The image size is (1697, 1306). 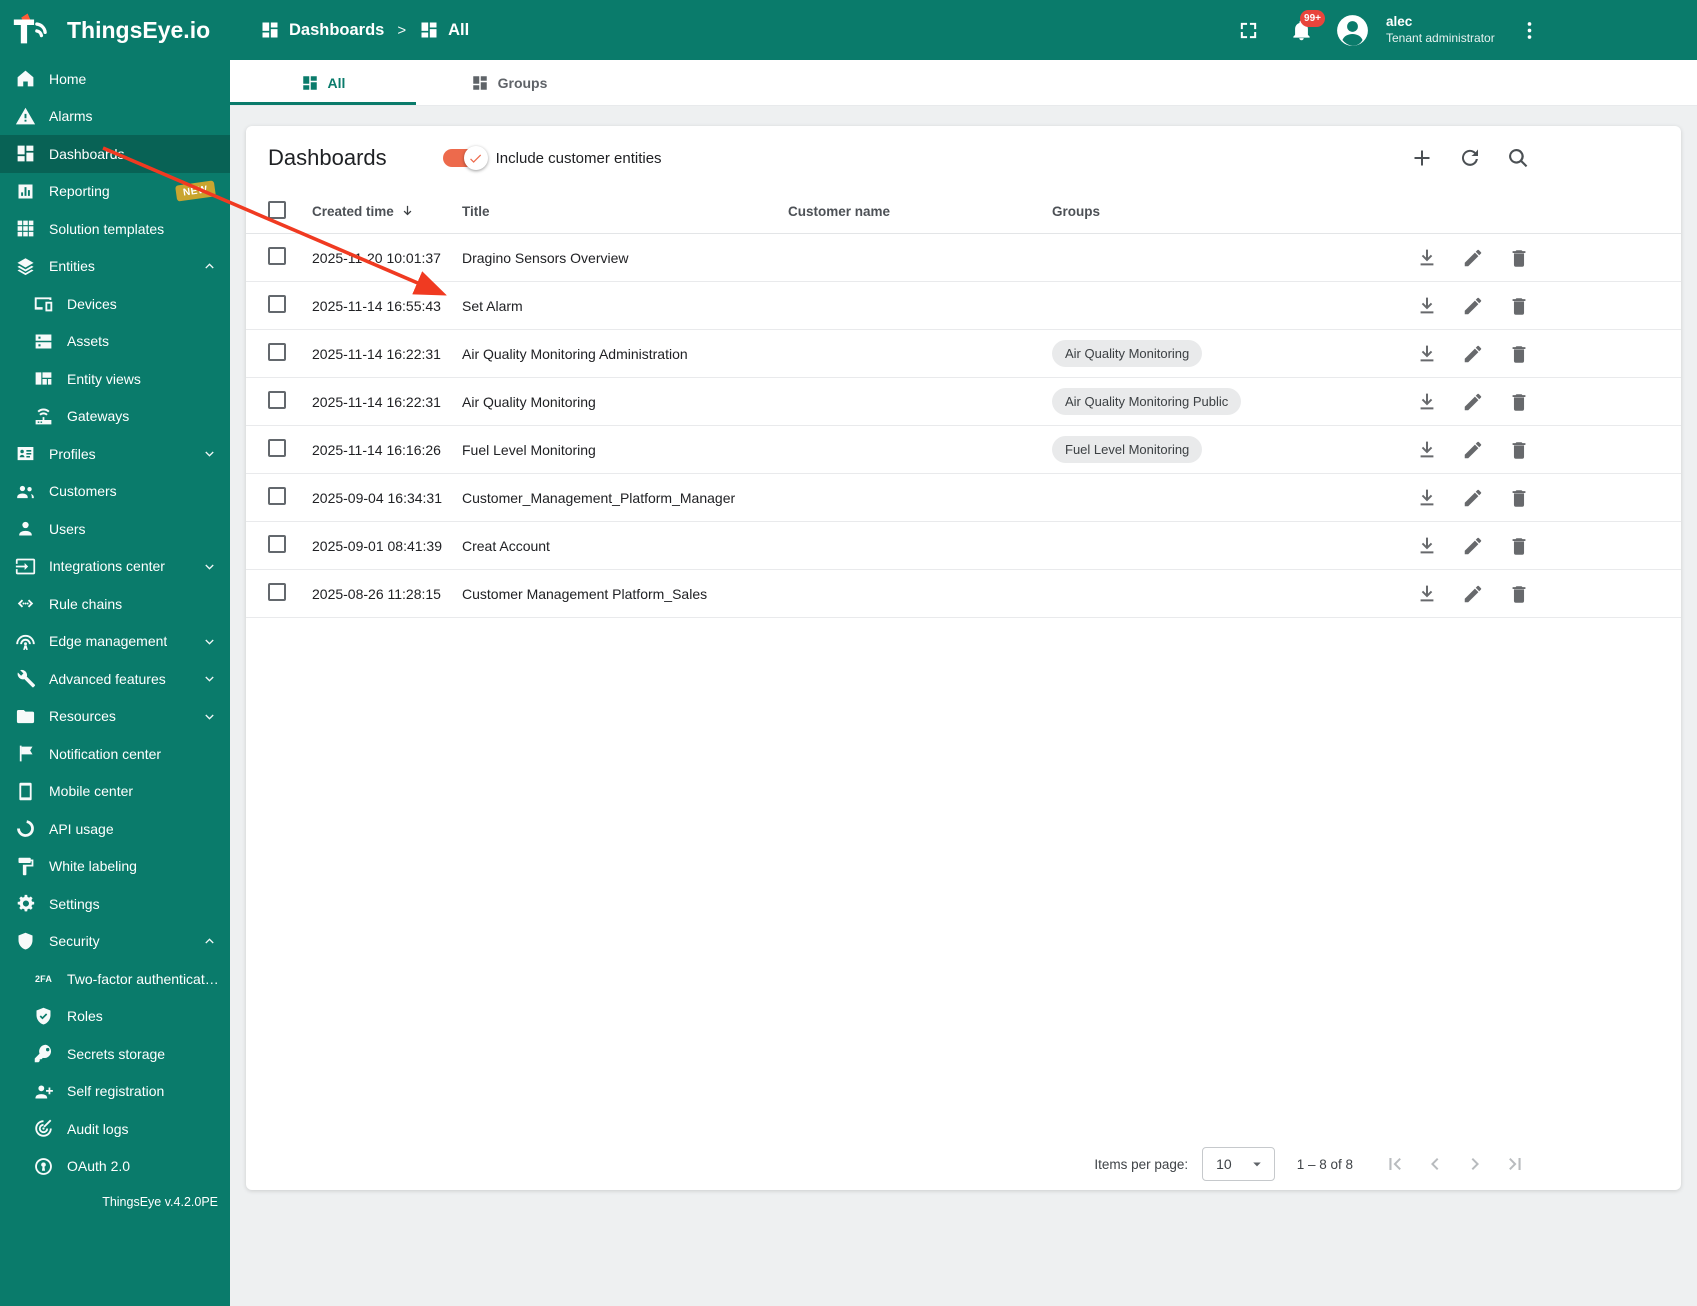 What do you see at coordinates (920, 211) in the screenshot?
I see `column-customer-name: Customer name` at bounding box center [920, 211].